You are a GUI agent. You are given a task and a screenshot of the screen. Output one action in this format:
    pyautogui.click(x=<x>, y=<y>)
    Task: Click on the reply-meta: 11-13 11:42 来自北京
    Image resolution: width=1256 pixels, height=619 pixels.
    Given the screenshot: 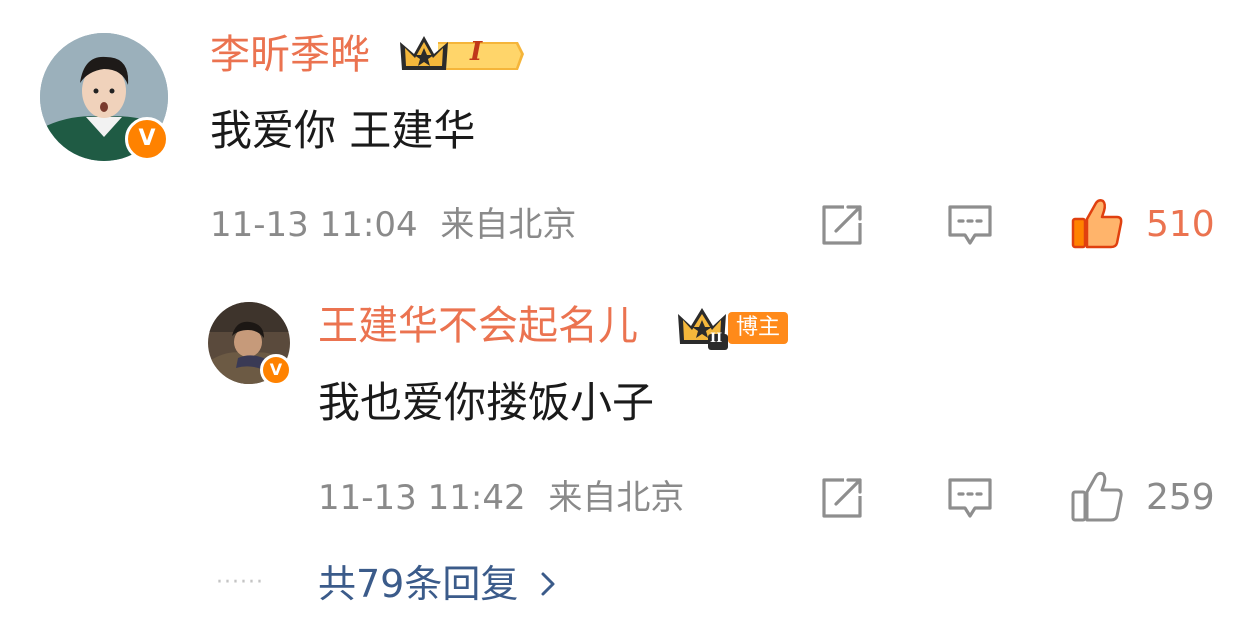 What is the action you would take?
    pyautogui.click(x=501, y=498)
    